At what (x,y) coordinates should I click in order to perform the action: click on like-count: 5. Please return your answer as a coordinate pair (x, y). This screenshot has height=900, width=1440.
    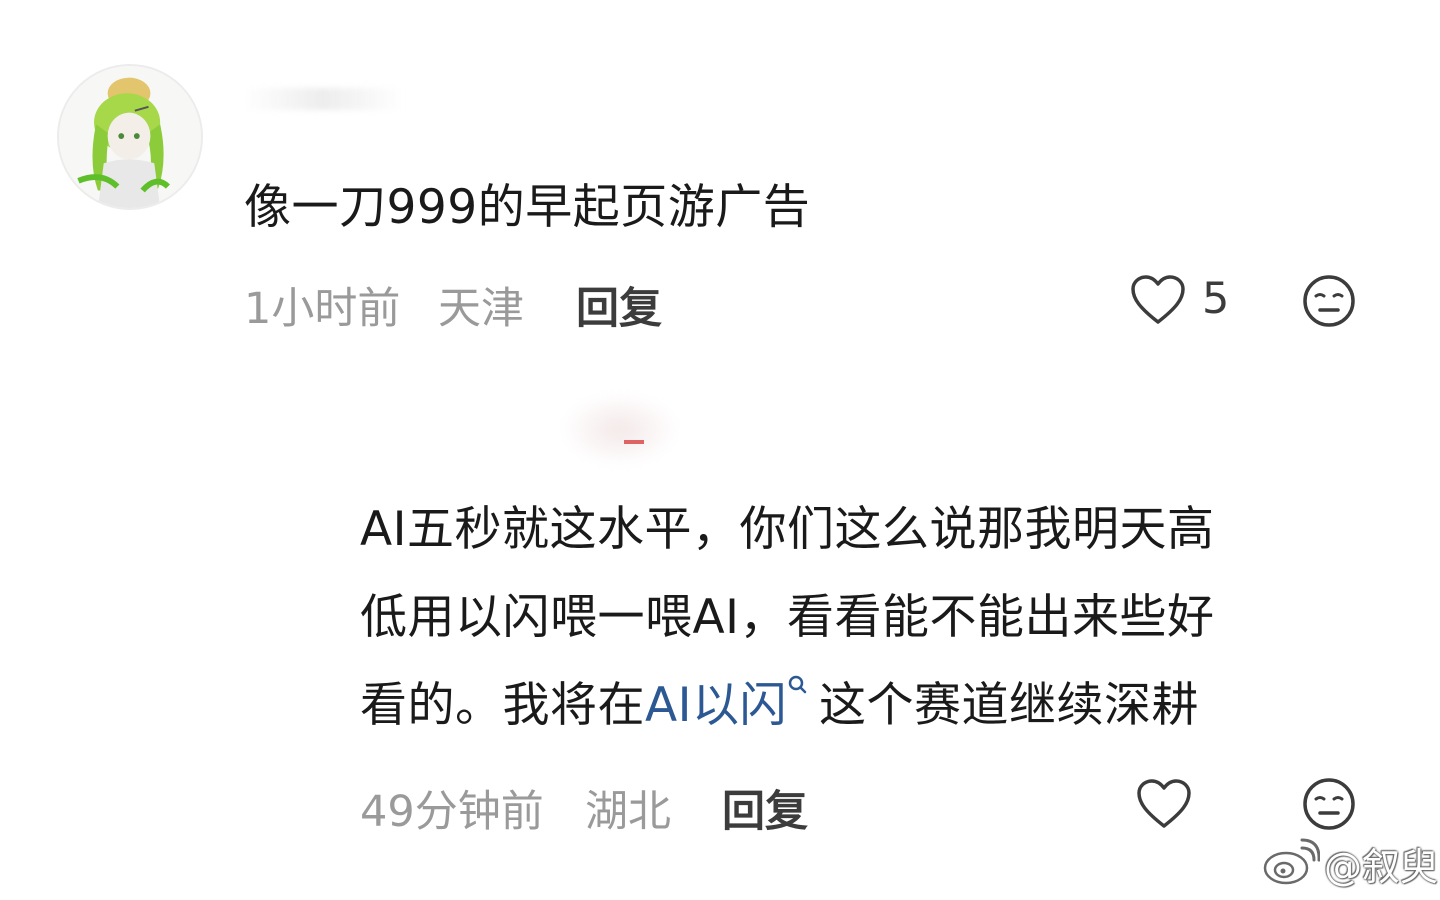
    Looking at the image, I should click on (1216, 299).